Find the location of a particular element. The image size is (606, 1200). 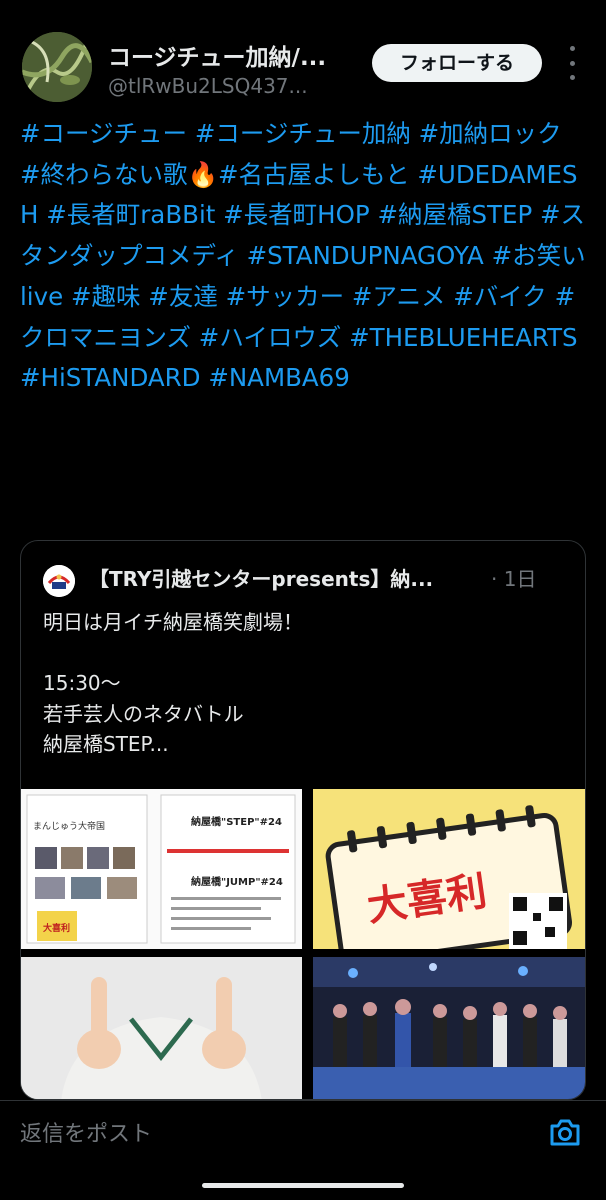

home-indicator is located at coordinates (303, 1185).